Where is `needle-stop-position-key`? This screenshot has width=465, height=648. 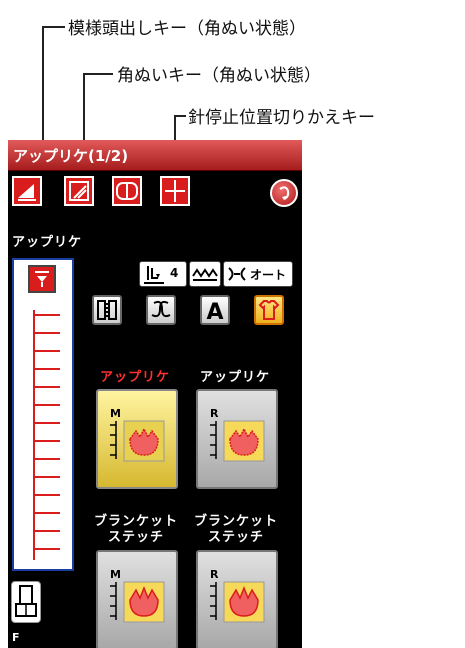
needle-stop-position-key is located at coordinates (175, 191).